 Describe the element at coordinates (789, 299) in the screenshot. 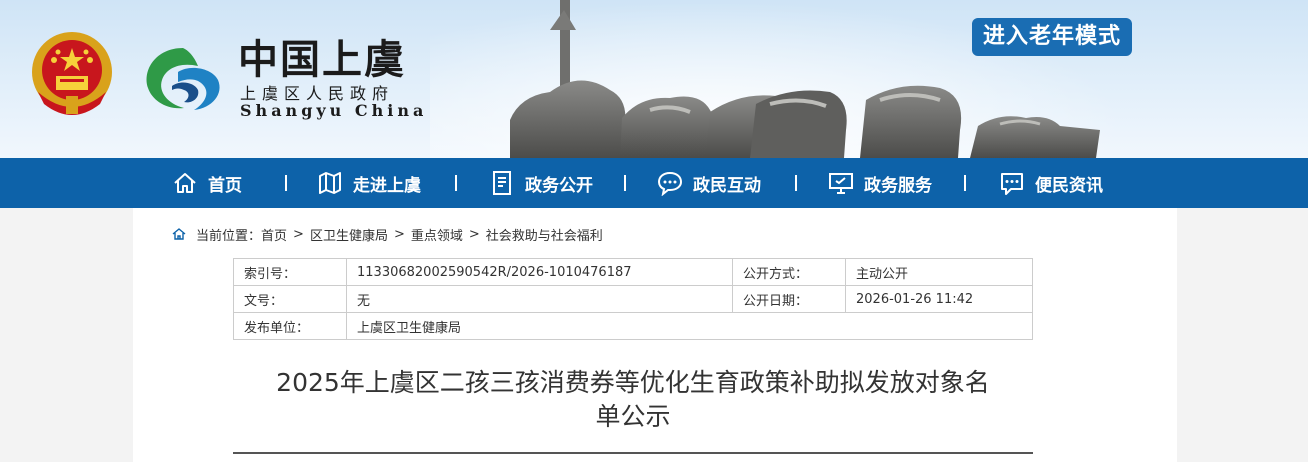

I see `publish-date-label: 公开日期：` at that location.